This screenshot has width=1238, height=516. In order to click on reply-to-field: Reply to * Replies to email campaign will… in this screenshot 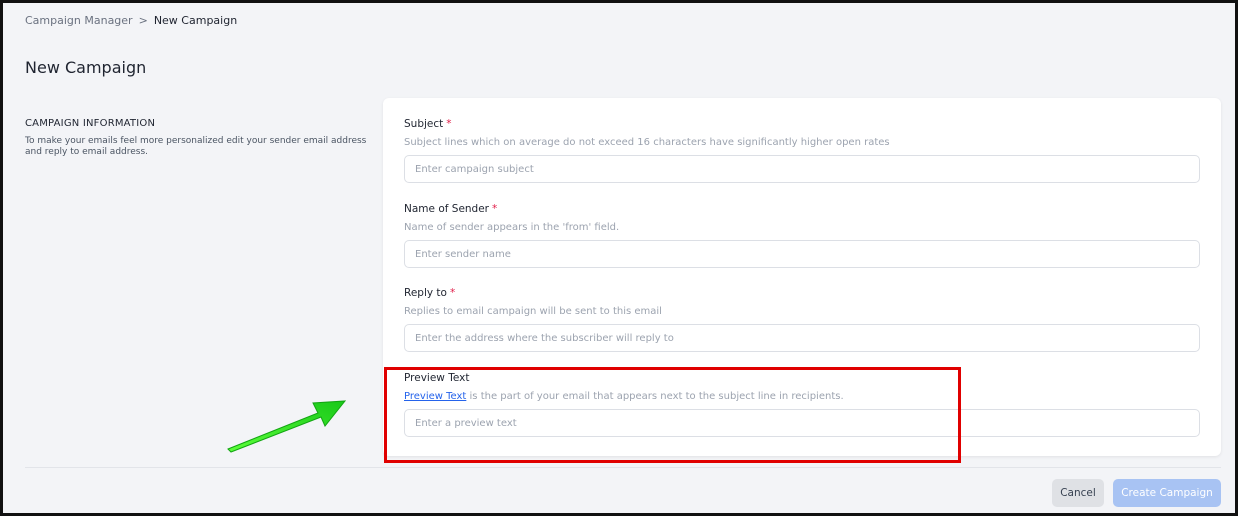, I will do `click(802, 319)`.